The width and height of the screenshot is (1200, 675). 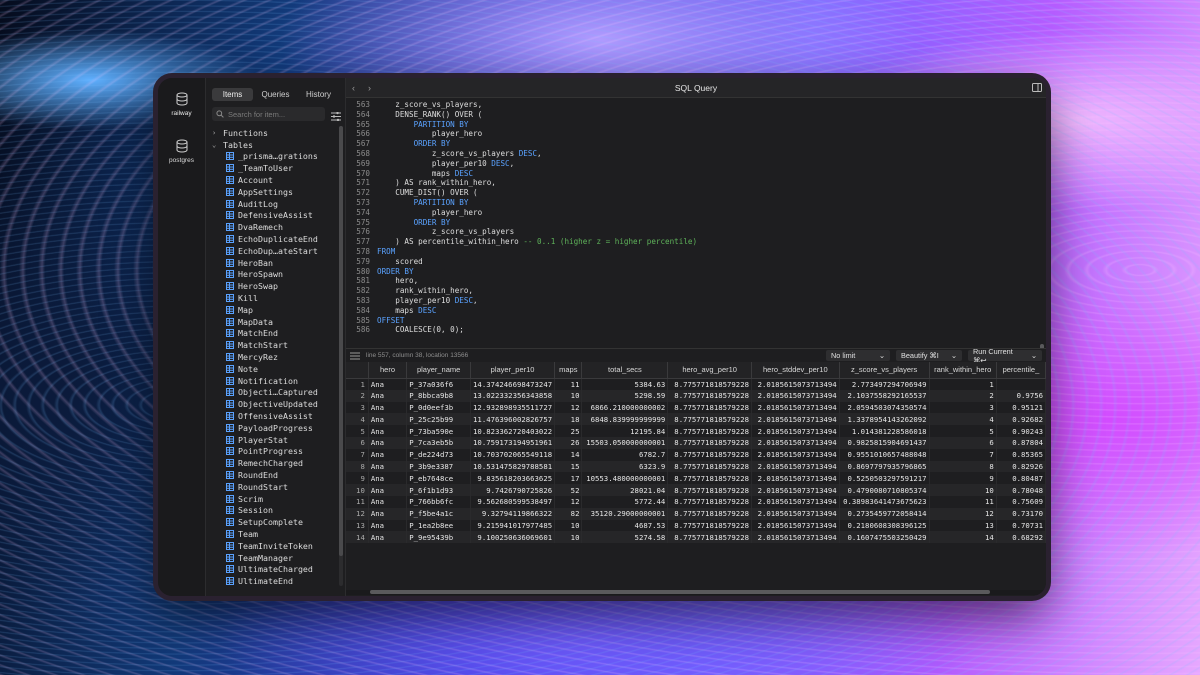 What do you see at coordinates (278, 534) in the screenshot?
I see `table-item: Team` at bounding box center [278, 534].